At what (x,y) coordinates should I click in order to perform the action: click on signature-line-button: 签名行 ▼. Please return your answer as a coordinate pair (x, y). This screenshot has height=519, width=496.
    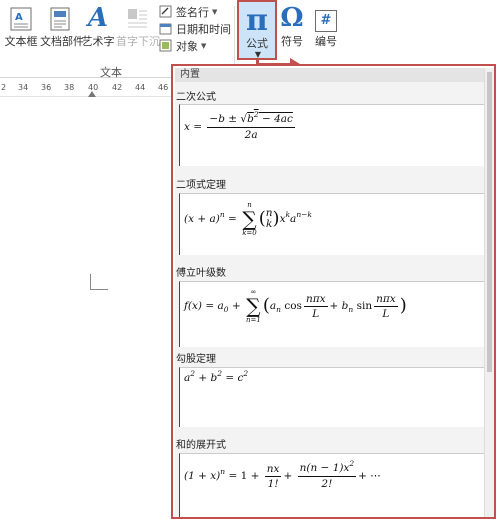
    Looking at the image, I should click on (196, 11).